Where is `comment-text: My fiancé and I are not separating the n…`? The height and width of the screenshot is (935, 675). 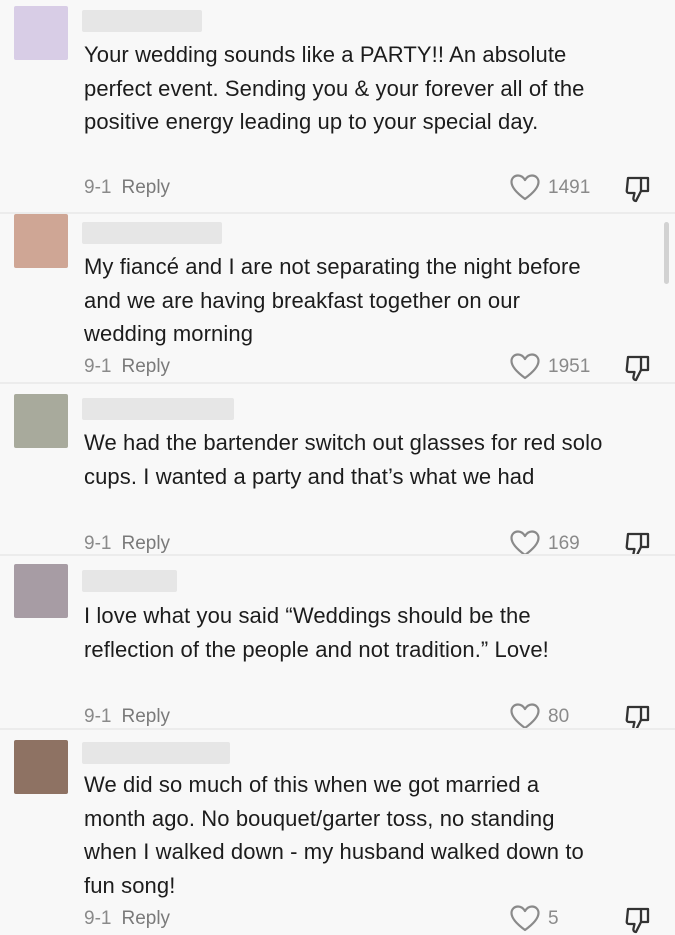 comment-text: My fiancé and I are not separating the n… is located at coordinates (332, 300).